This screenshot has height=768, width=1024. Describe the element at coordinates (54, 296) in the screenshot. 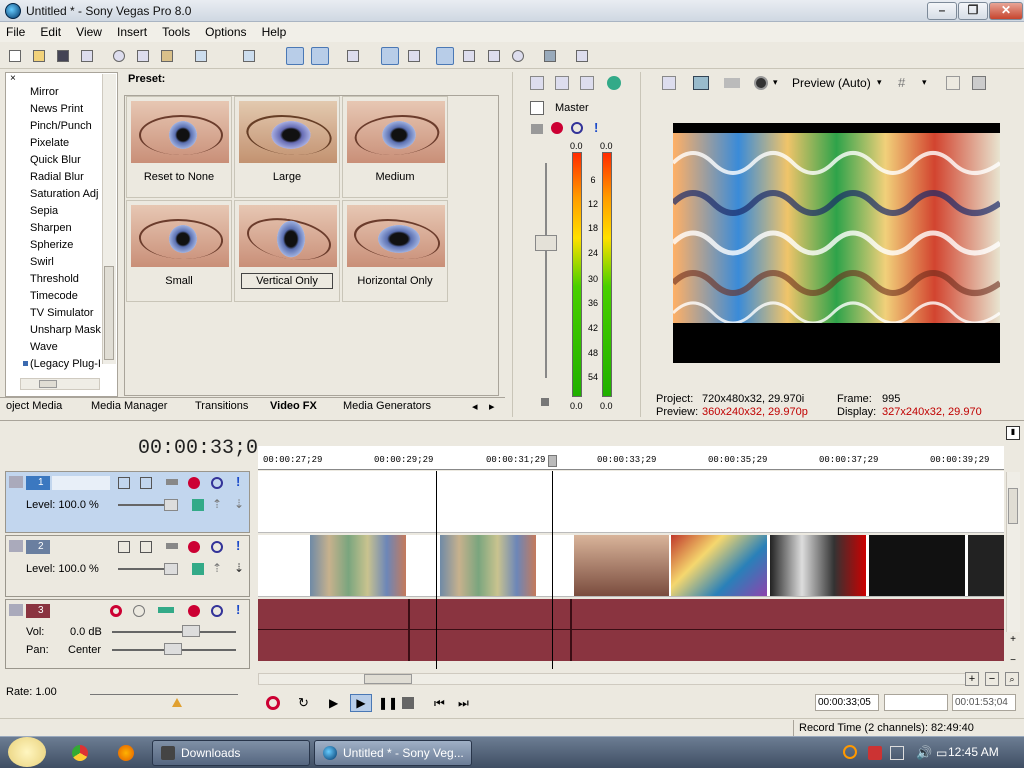

I see `fx-item-timecode: Timecode` at that location.